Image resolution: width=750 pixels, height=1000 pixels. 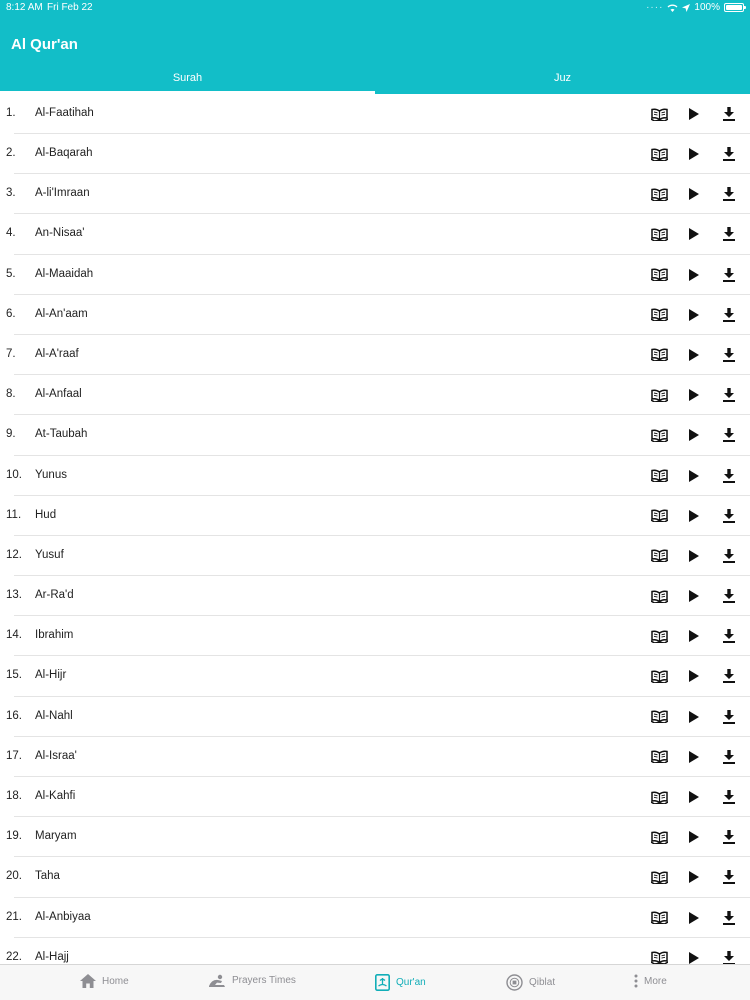 I want to click on tabbar-item-quran: Qur'an, so click(x=400, y=982).